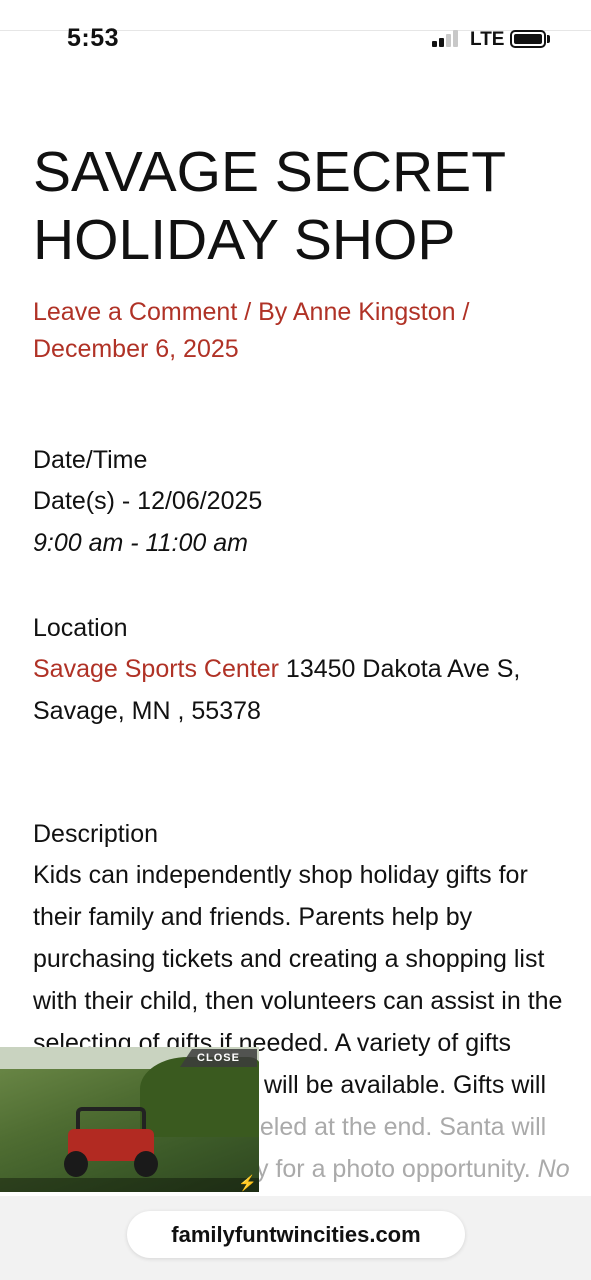 The image size is (591, 1280). I want to click on datetime-label: Date/Time, so click(90, 460).